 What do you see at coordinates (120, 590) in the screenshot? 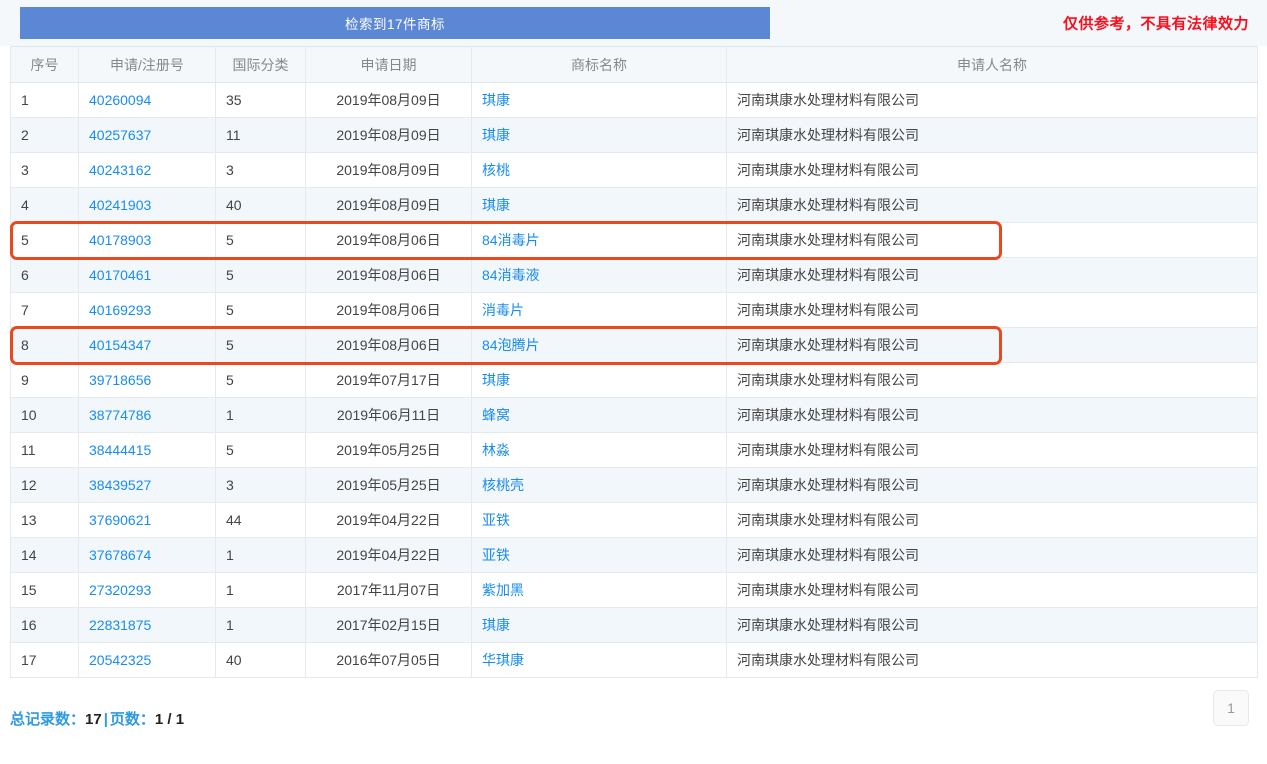
I see `registration-no-link: 27320293` at bounding box center [120, 590].